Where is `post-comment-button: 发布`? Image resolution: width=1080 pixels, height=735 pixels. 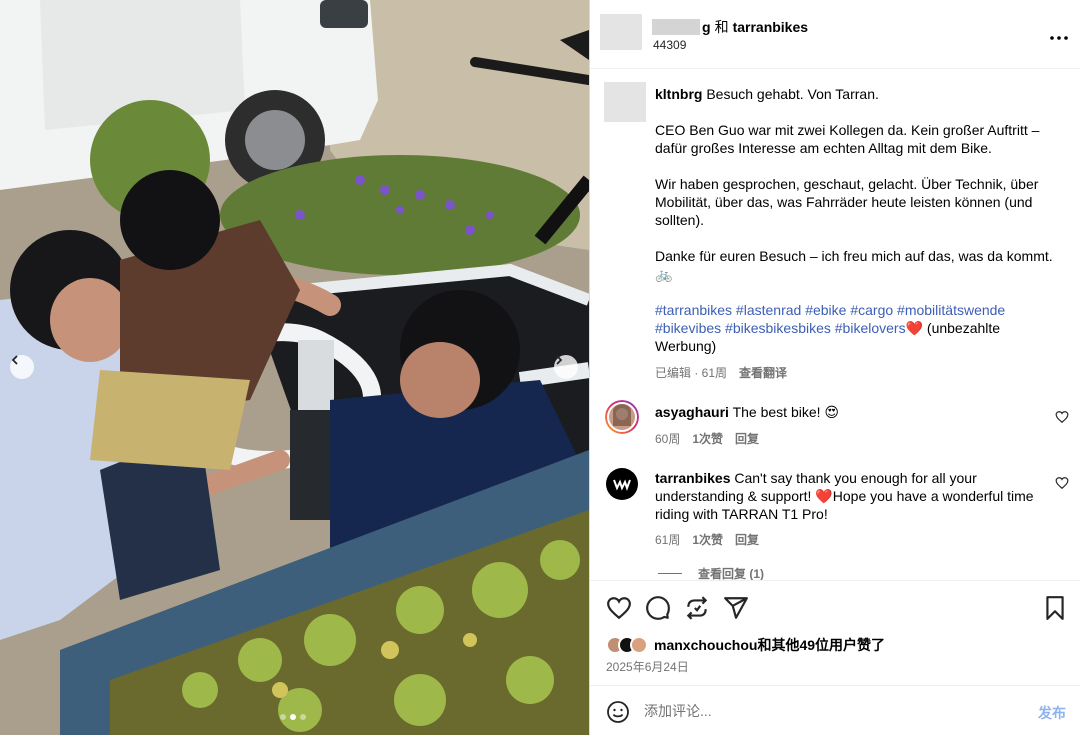 post-comment-button: 发布 is located at coordinates (1052, 713).